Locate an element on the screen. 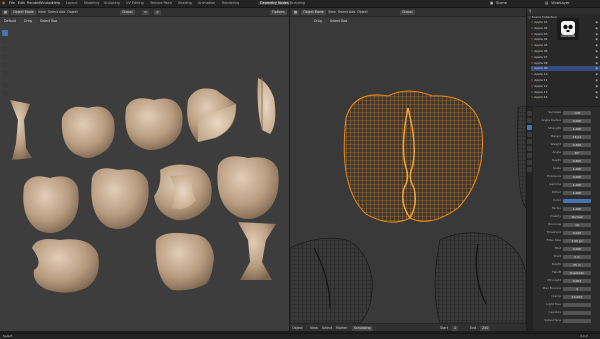 The image size is (600, 339). tab-render-icon is located at coordinates (529, 120).